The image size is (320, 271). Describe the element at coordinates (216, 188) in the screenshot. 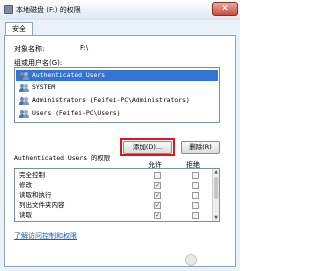

I see `scroll-thumb` at that location.